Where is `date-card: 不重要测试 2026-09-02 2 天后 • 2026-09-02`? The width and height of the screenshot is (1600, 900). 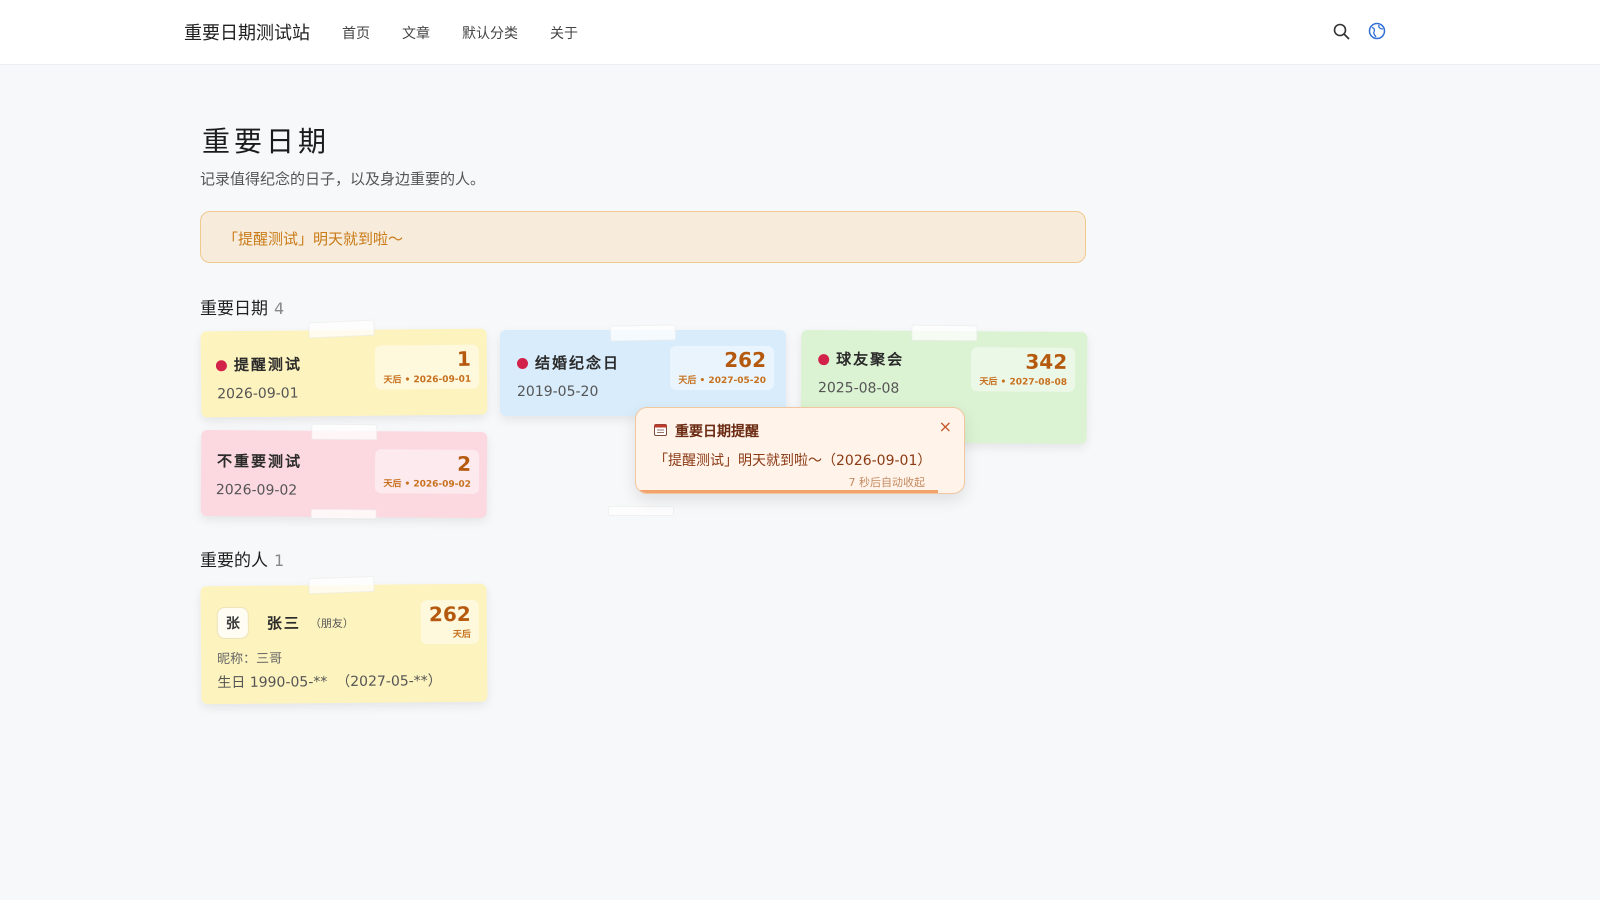 date-card: 不重要测试 2026-09-02 2 天后 • 2026-09-02 is located at coordinates (344, 471).